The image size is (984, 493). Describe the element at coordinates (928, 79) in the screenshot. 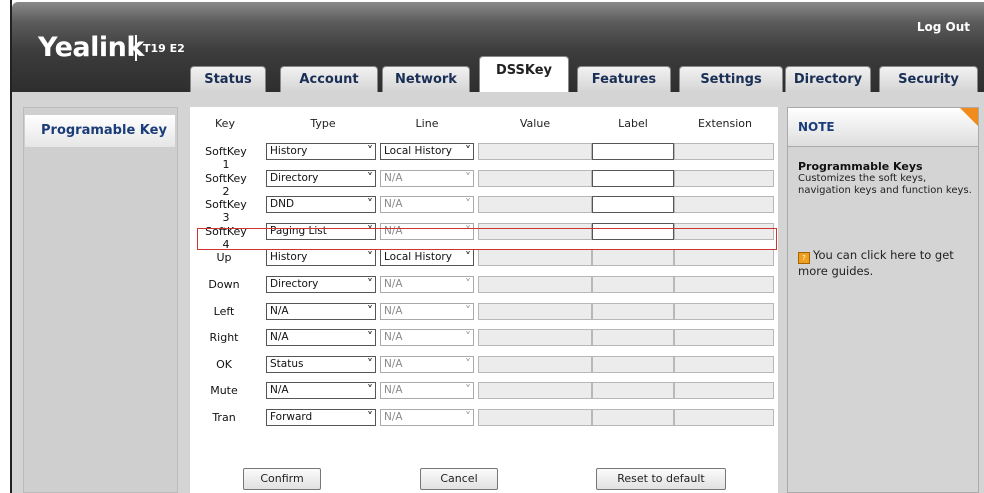

I see `tab-security: Security` at that location.